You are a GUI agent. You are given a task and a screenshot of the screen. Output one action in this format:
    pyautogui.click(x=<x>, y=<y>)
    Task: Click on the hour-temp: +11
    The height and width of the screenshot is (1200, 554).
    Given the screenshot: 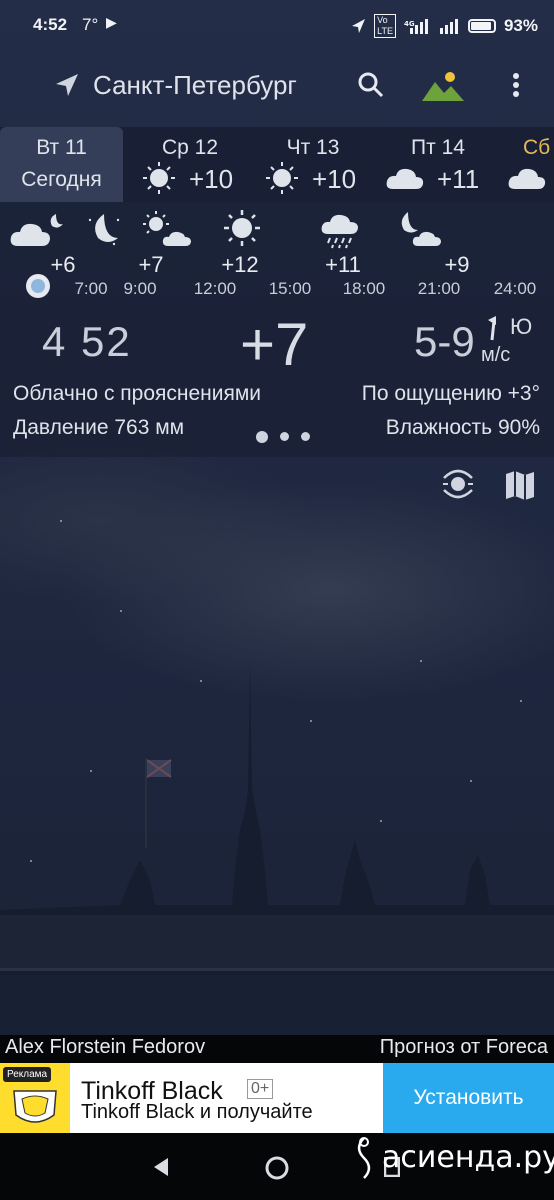 What is the action you would take?
    pyautogui.click(x=343, y=264)
    